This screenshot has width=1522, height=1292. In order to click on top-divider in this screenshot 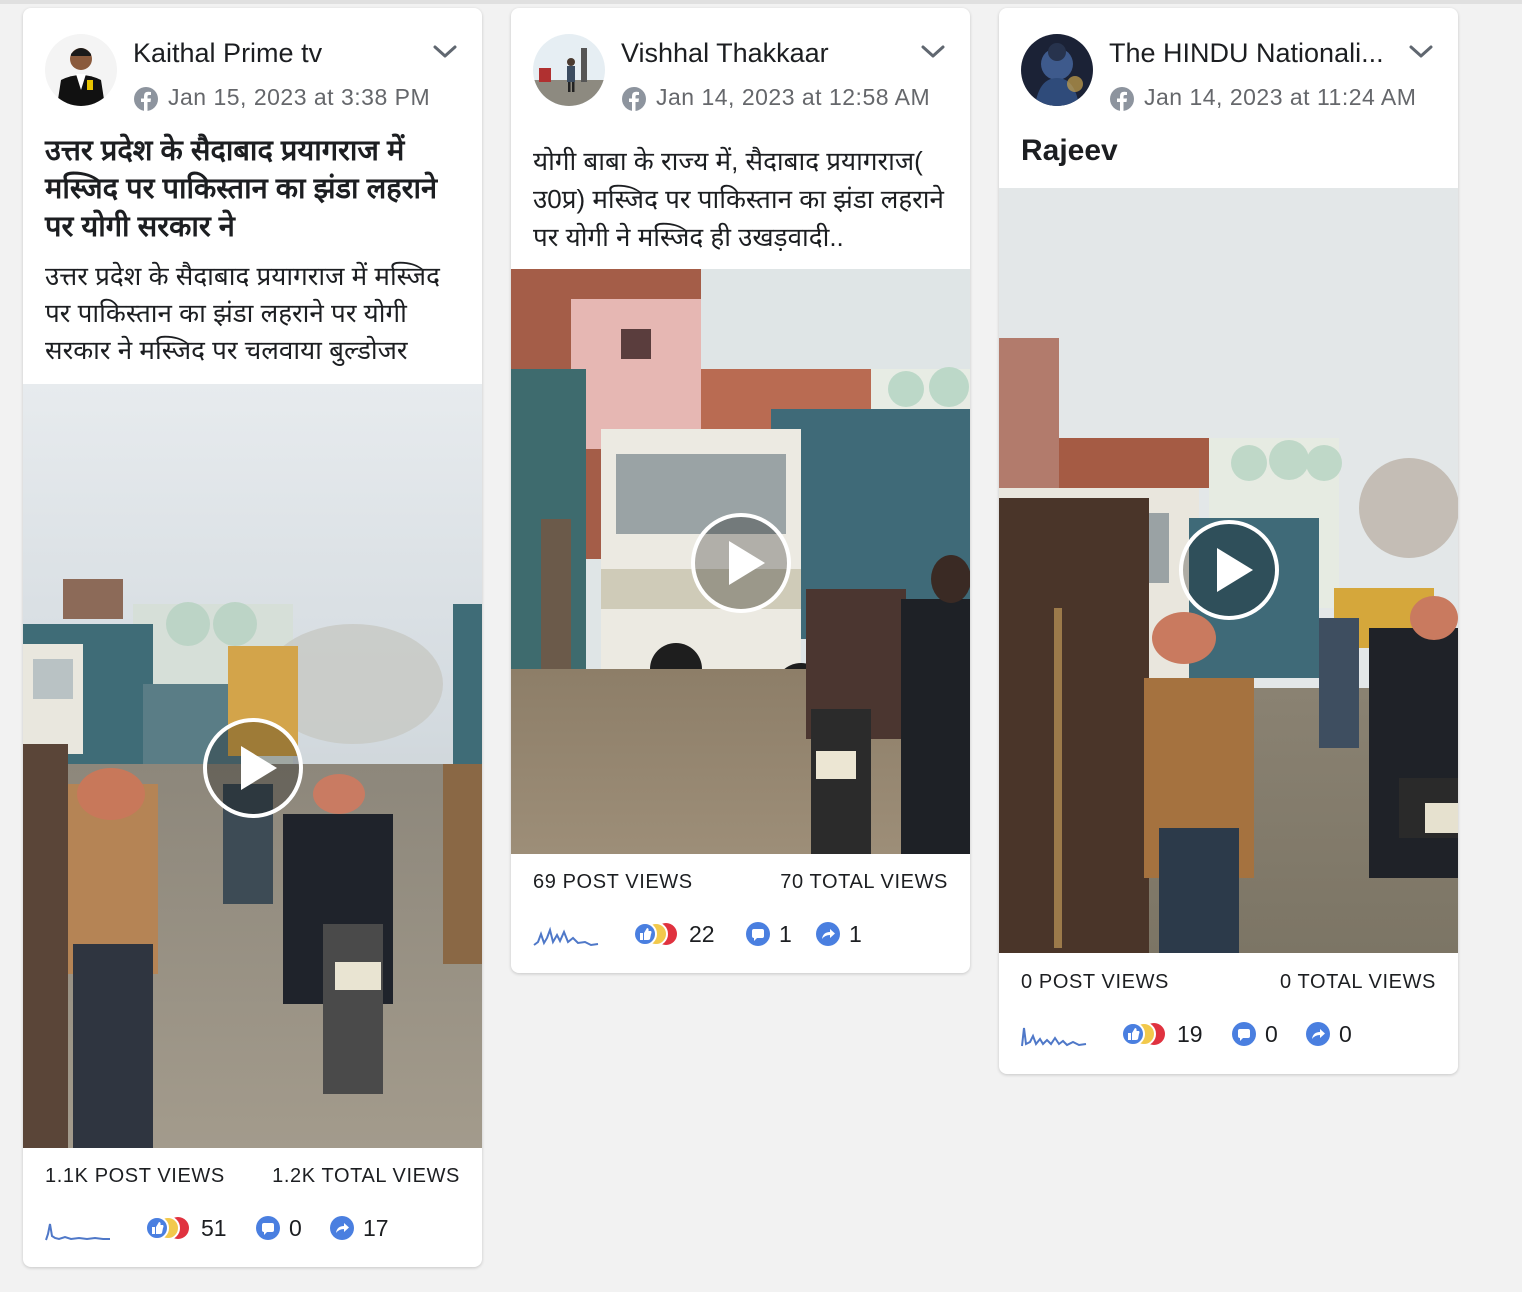, I will do `click(761, 2)`.